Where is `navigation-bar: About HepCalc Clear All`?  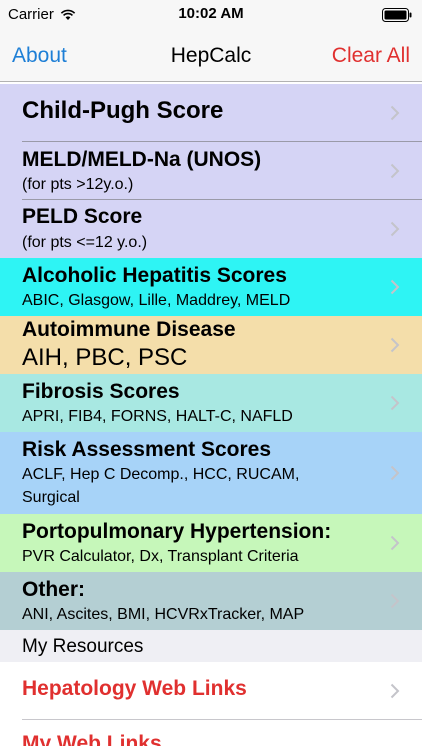
navigation-bar: About HepCalc Clear All is located at coordinates (211, 56).